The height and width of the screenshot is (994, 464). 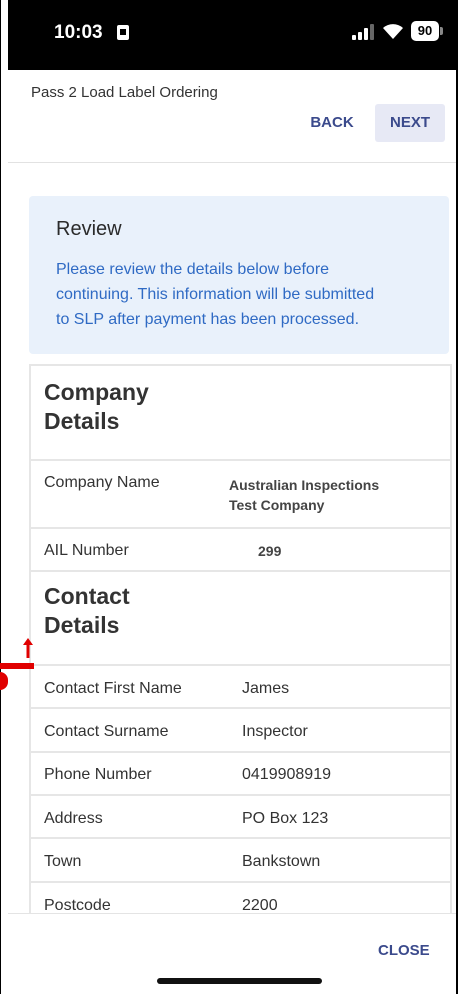 I want to click on address-label: Address, so click(x=73, y=818).